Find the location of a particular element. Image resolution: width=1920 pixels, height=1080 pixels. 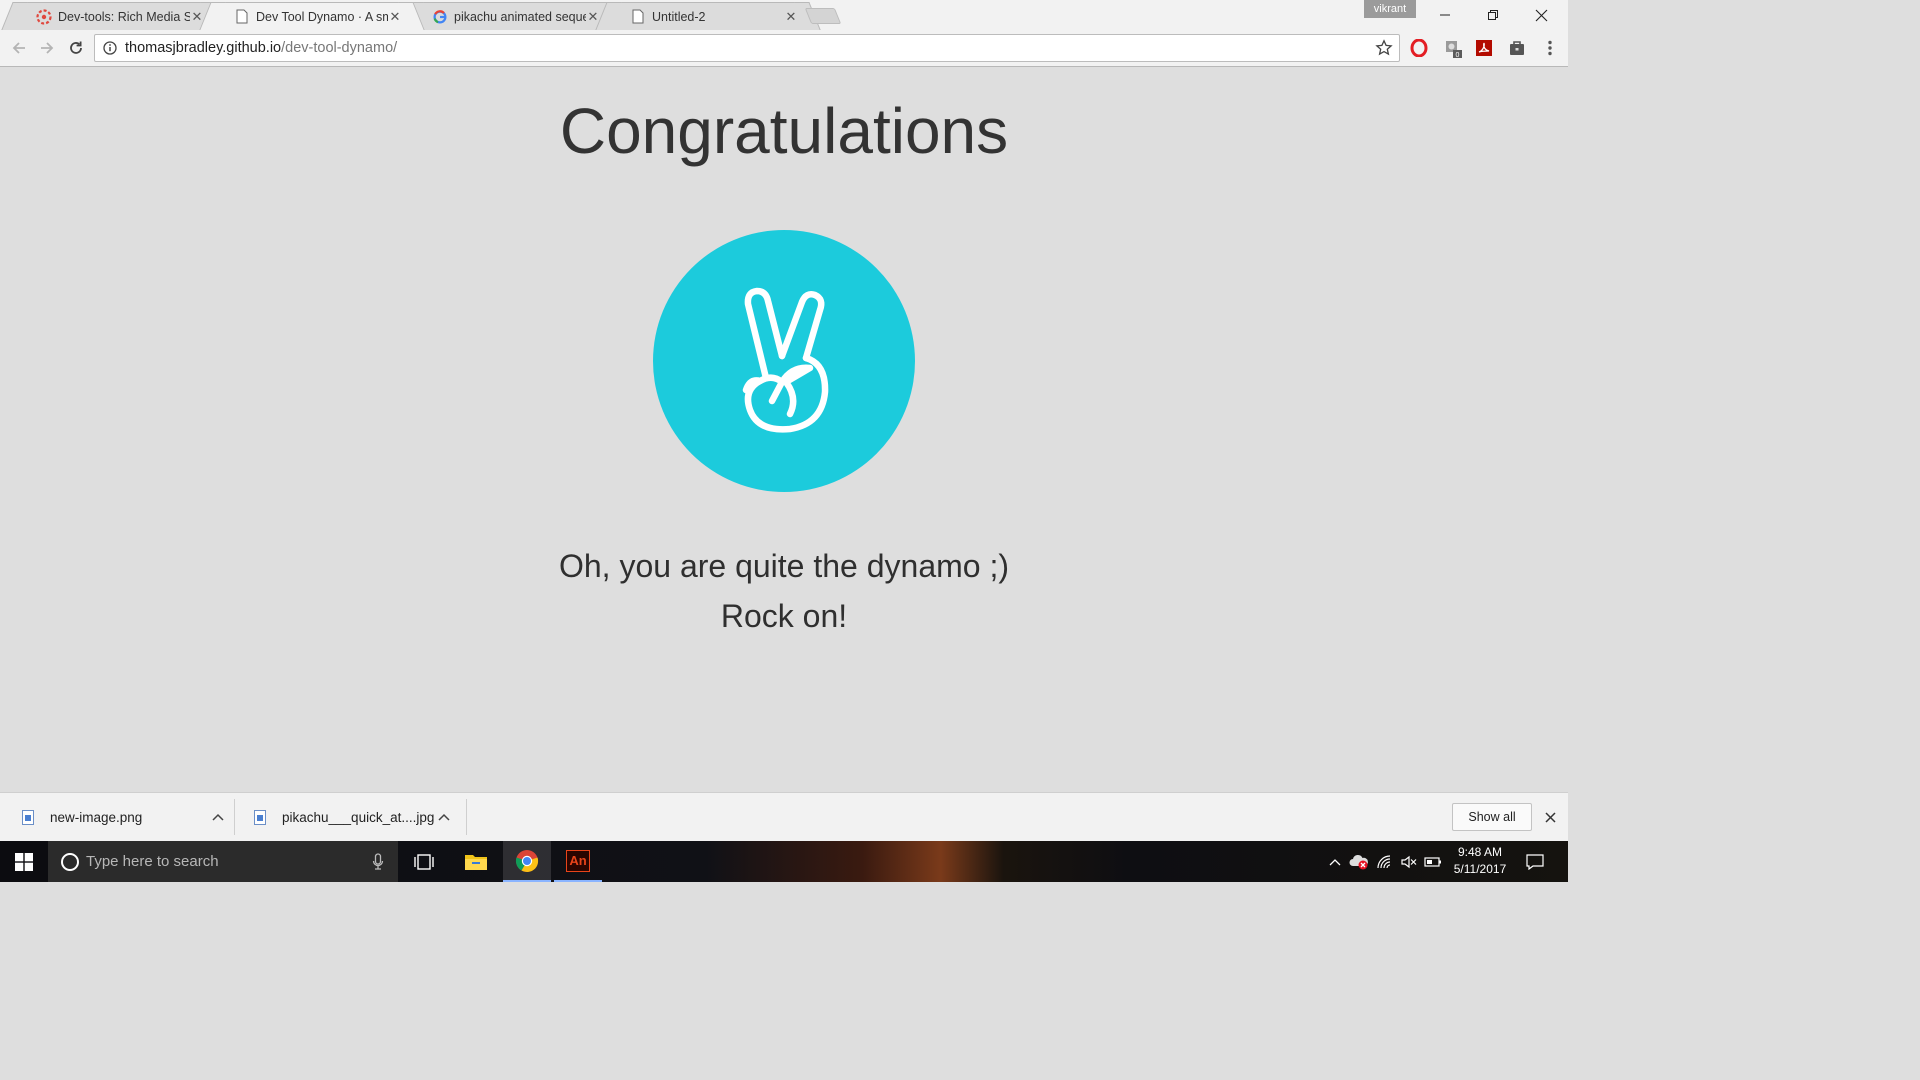

google-icon is located at coordinates (440, 17).